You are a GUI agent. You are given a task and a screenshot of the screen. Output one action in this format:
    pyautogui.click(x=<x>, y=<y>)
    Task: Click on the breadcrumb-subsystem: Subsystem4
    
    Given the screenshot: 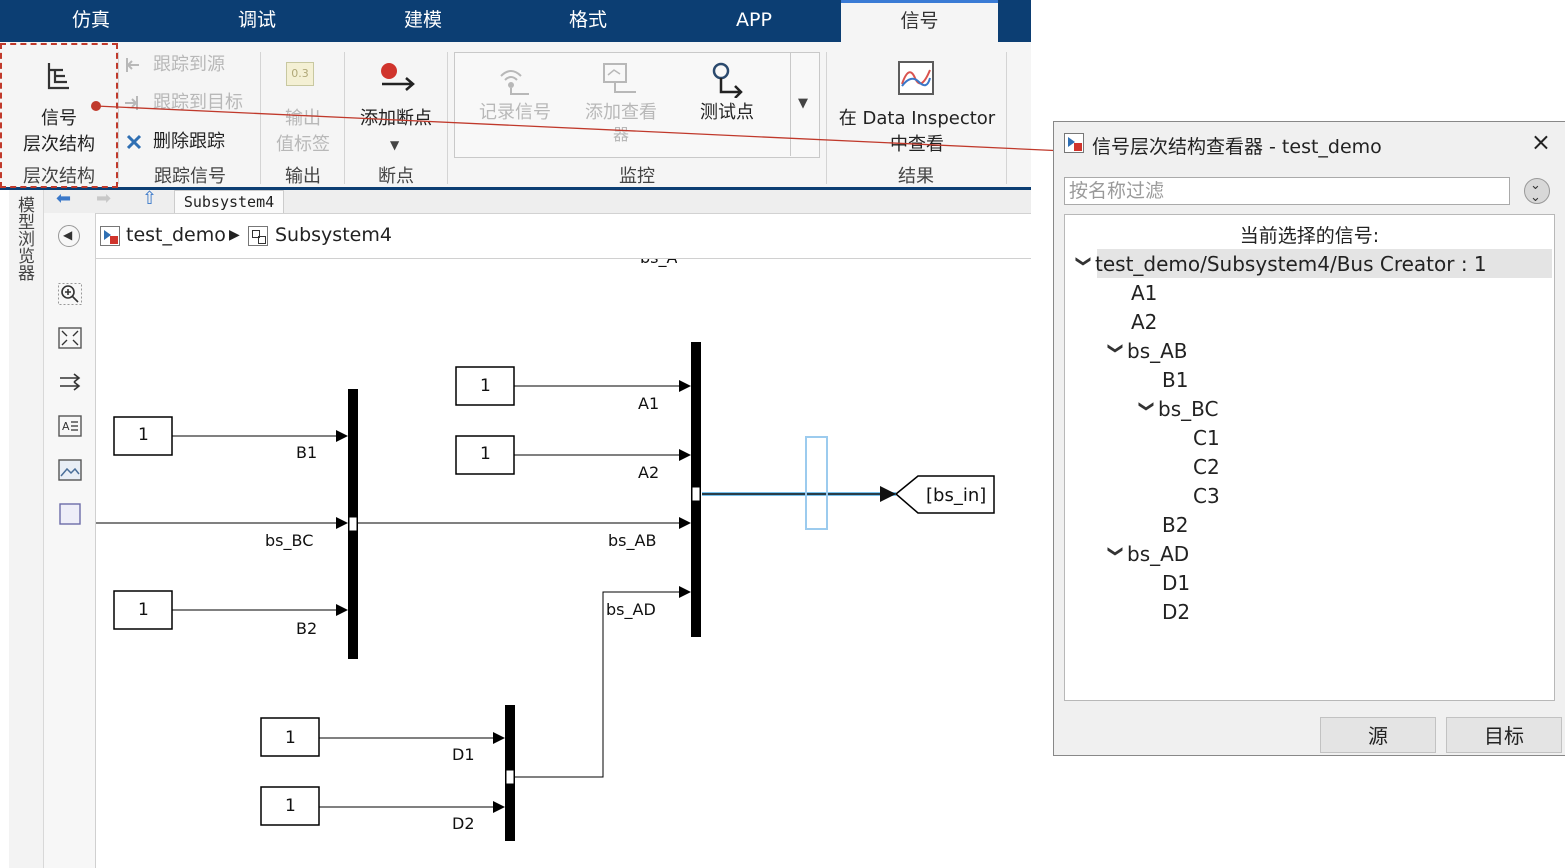 What is the action you would take?
    pyautogui.click(x=333, y=235)
    